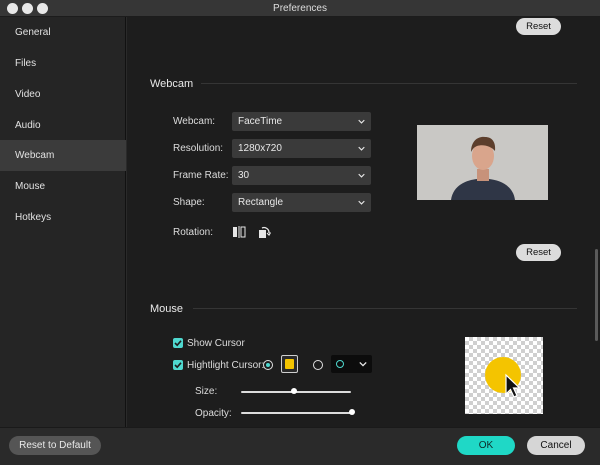 Image resolution: width=600 pixels, height=465 pixels. Describe the element at coordinates (260, 148) in the screenshot. I see `resolution-select-value: 1280x720` at that location.